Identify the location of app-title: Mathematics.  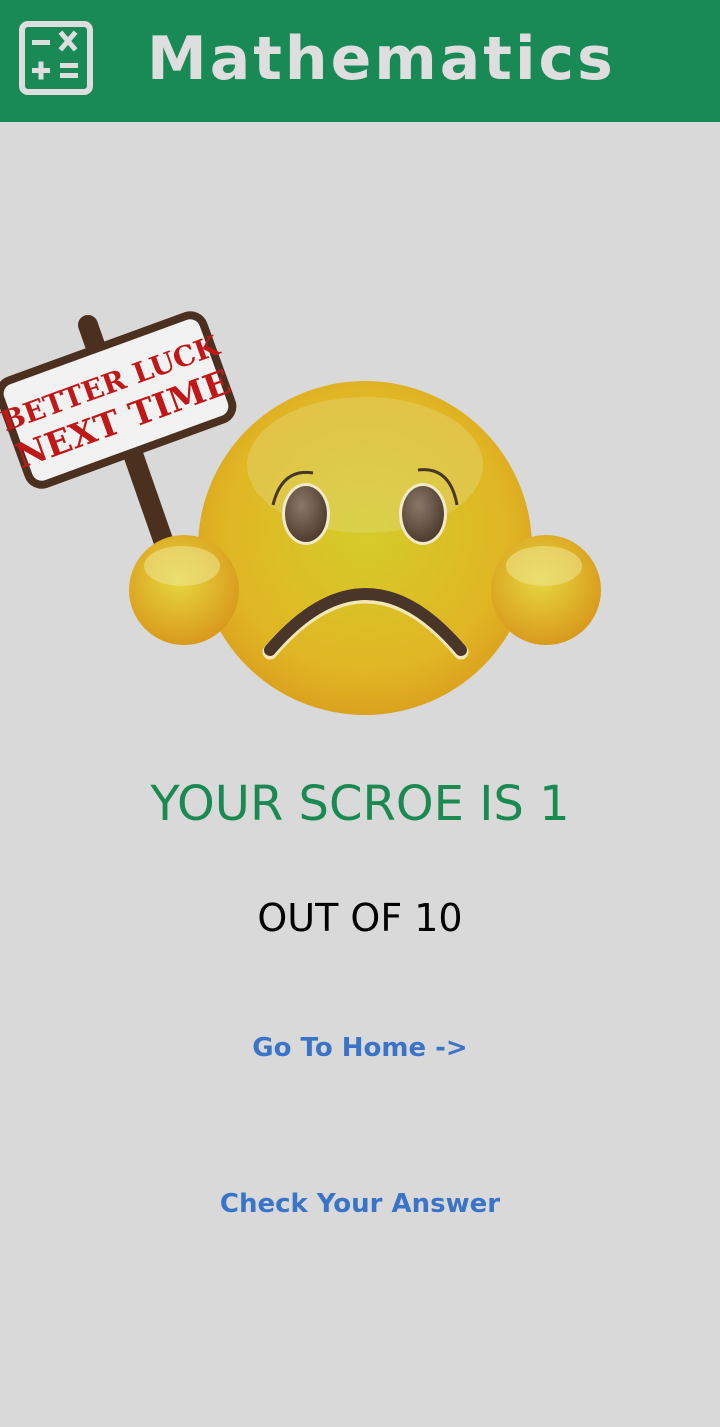
(381, 59).